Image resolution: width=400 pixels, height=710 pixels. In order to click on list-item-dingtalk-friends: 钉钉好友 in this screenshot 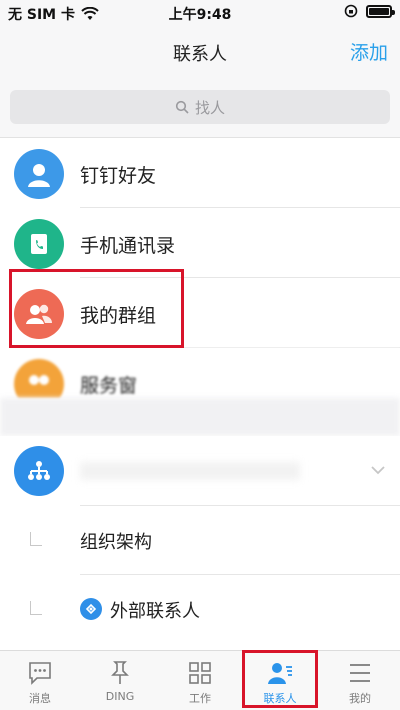, I will do `click(200, 173)`.